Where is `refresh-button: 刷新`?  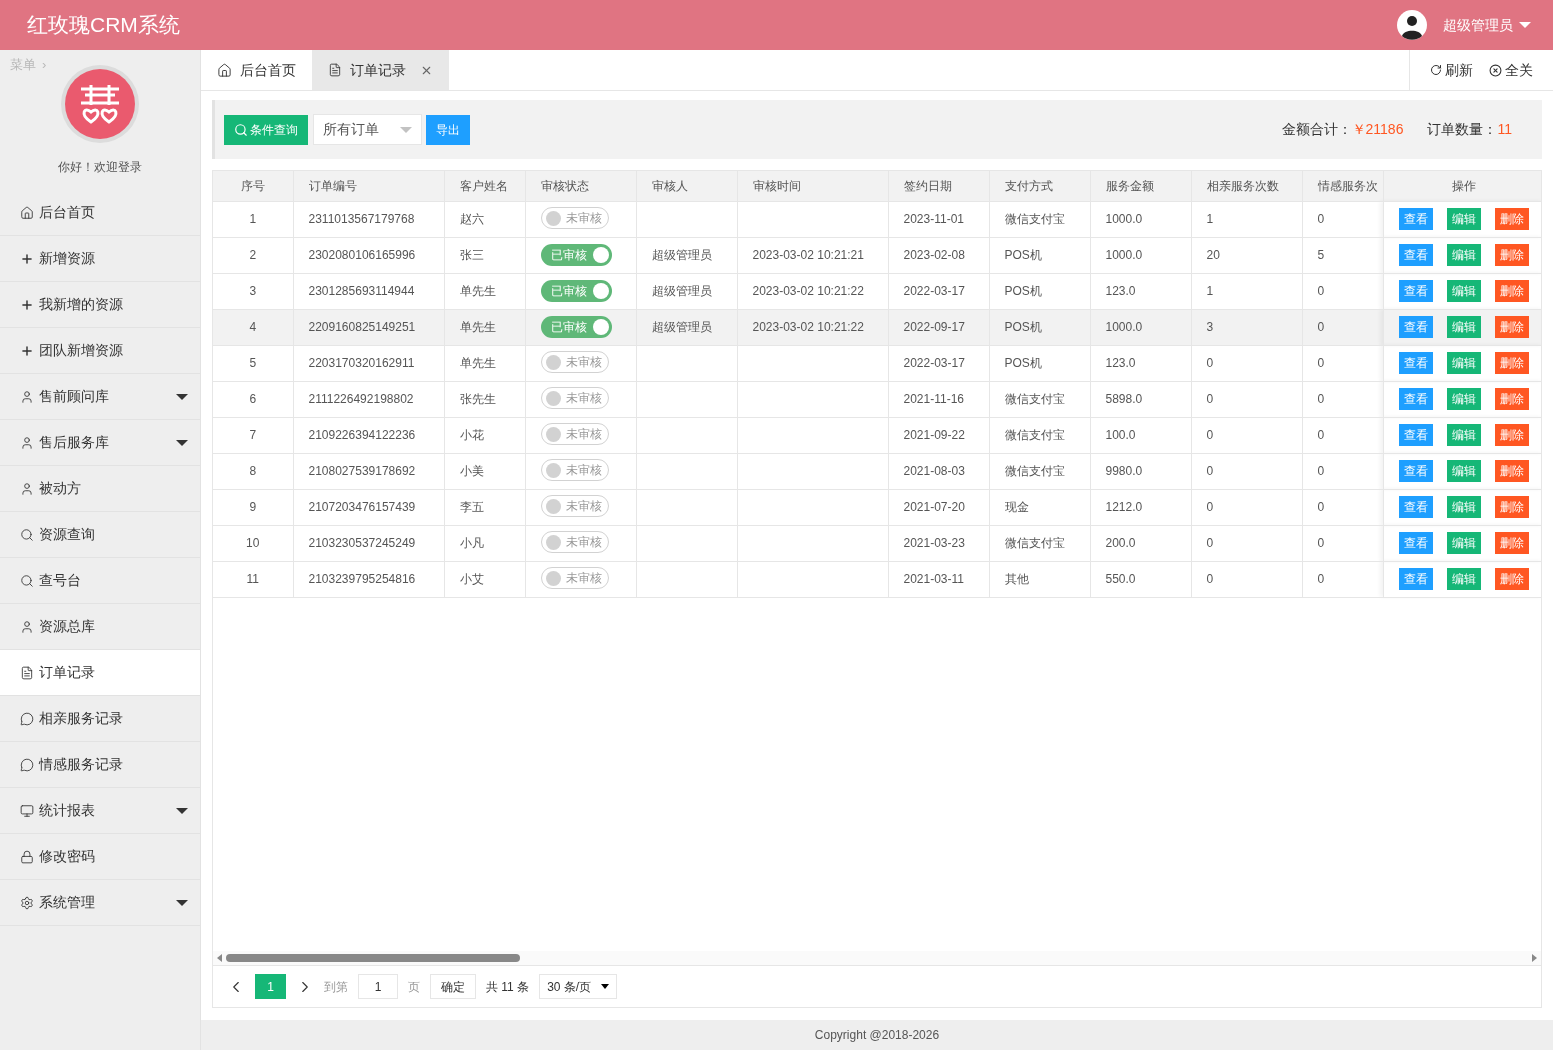 refresh-button: 刷新 is located at coordinates (1451, 70).